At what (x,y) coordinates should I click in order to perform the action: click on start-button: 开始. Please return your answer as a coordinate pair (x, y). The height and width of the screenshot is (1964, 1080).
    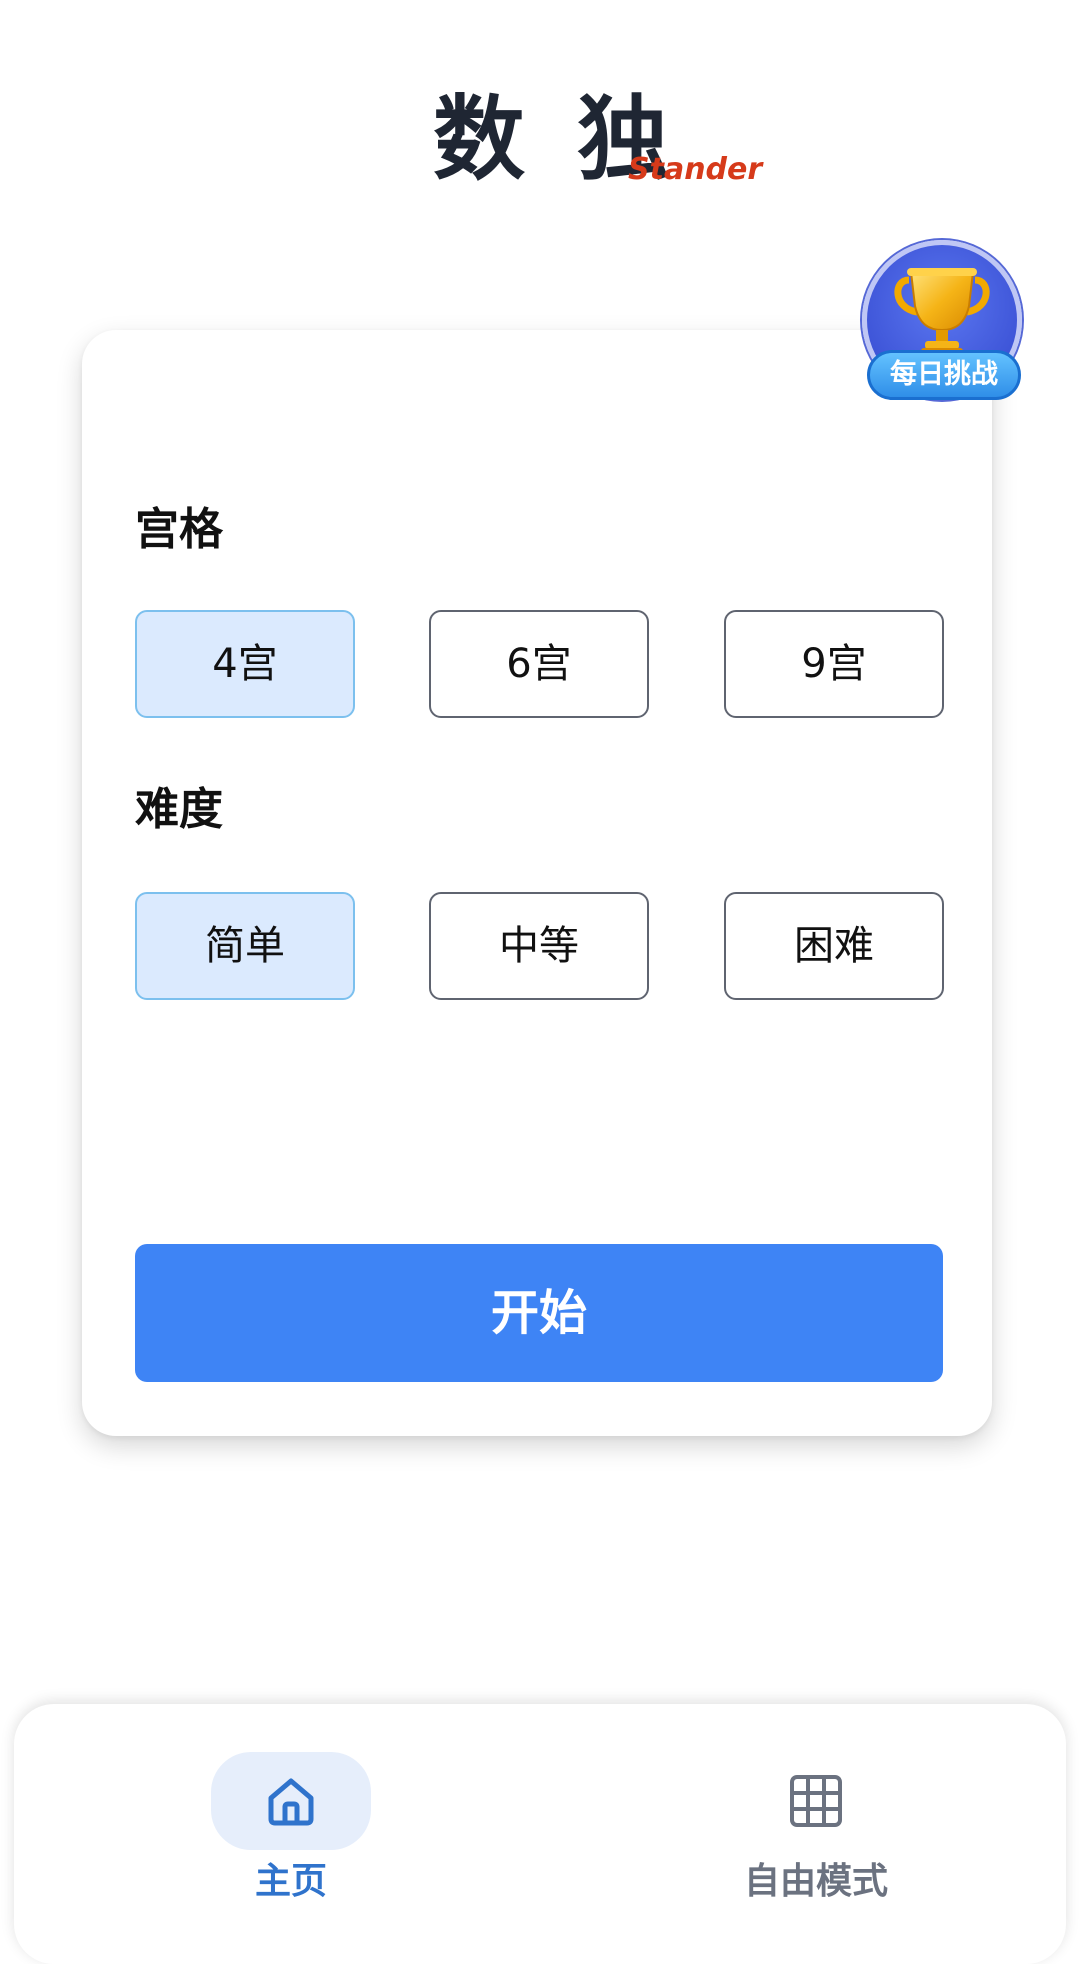
    Looking at the image, I should click on (539, 1313).